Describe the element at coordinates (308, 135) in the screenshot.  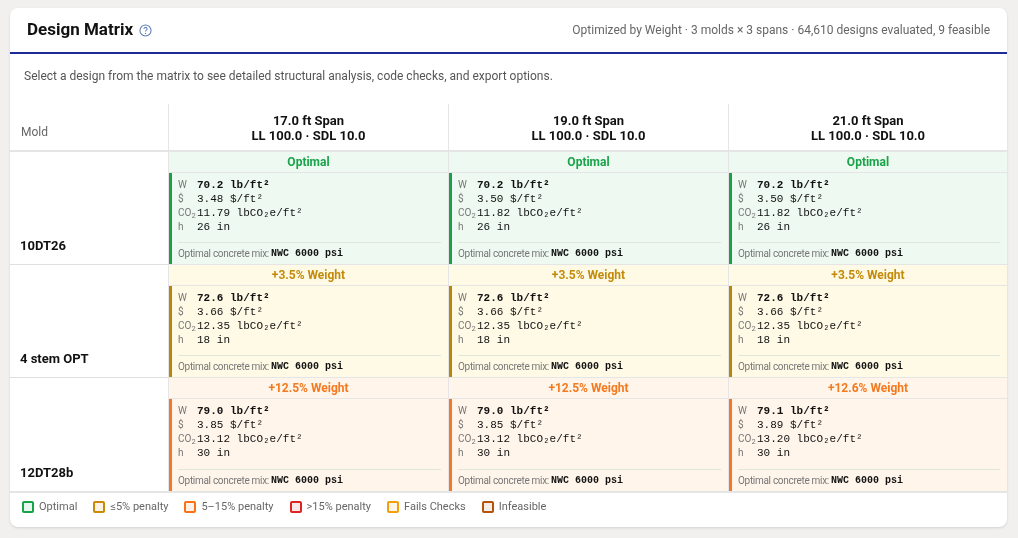
I see `load-text: LL 100.0 · SDL 10.0` at that location.